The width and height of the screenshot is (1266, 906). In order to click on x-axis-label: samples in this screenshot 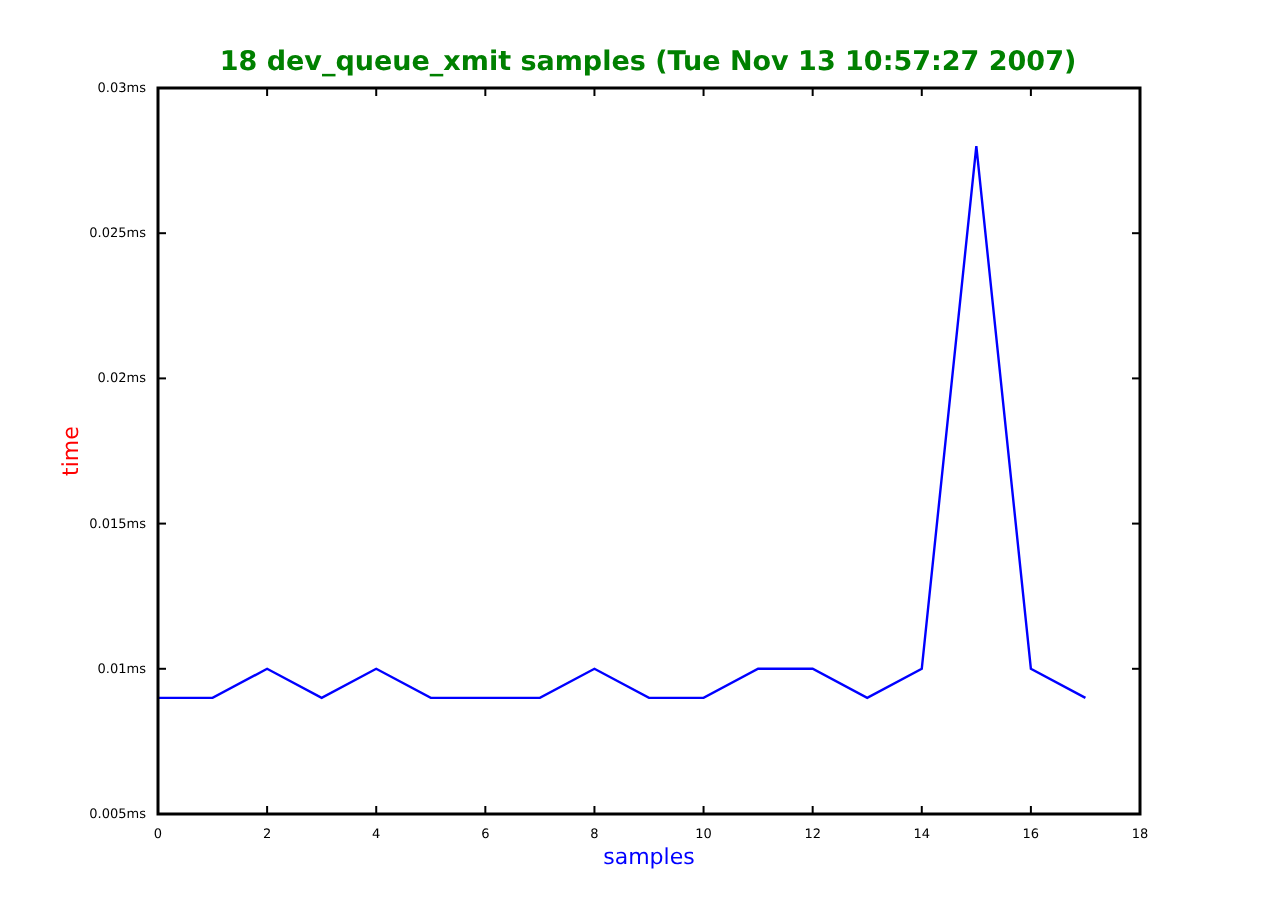, I will do `click(649, 857)`.